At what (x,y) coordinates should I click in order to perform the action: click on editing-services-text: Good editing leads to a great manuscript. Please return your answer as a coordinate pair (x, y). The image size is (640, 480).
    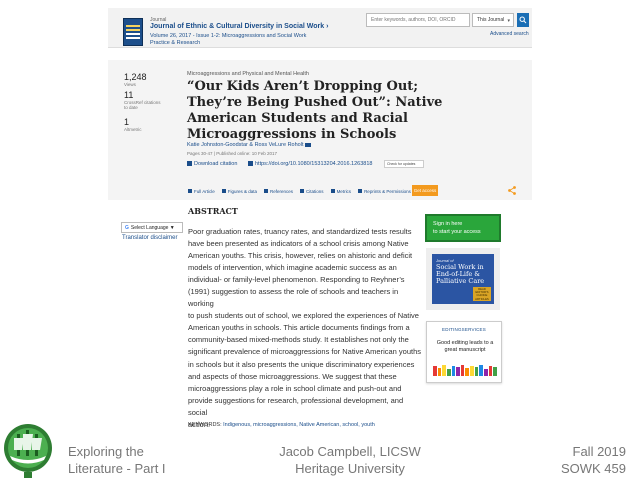
    Looking at the image, I should click on (465, 346).